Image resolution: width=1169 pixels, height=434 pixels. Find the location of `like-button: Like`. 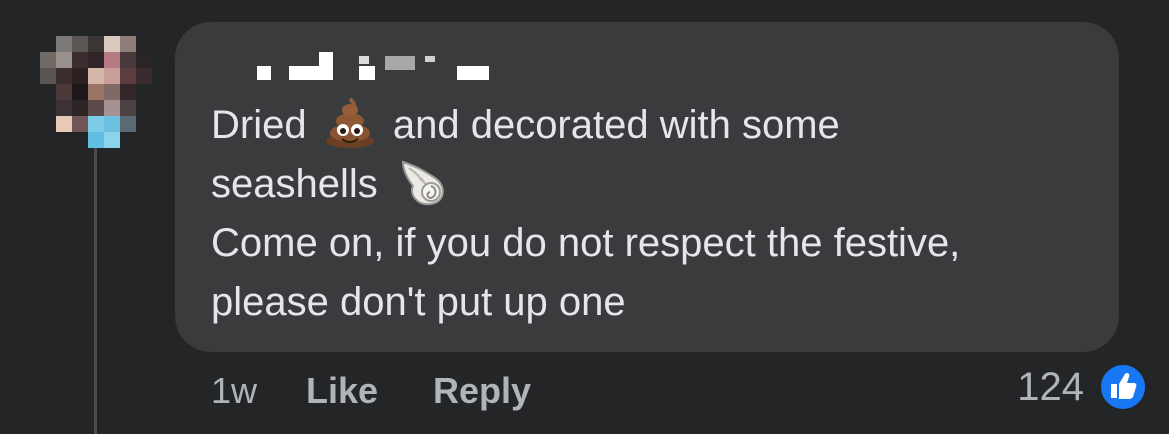

like-button: Like is located at coordinates (342, 391).